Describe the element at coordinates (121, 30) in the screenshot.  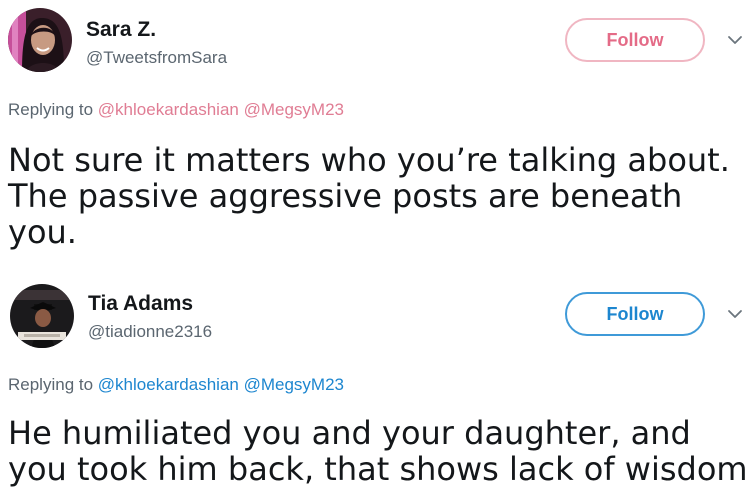
I see `display-name: Sara Z.` at that location.